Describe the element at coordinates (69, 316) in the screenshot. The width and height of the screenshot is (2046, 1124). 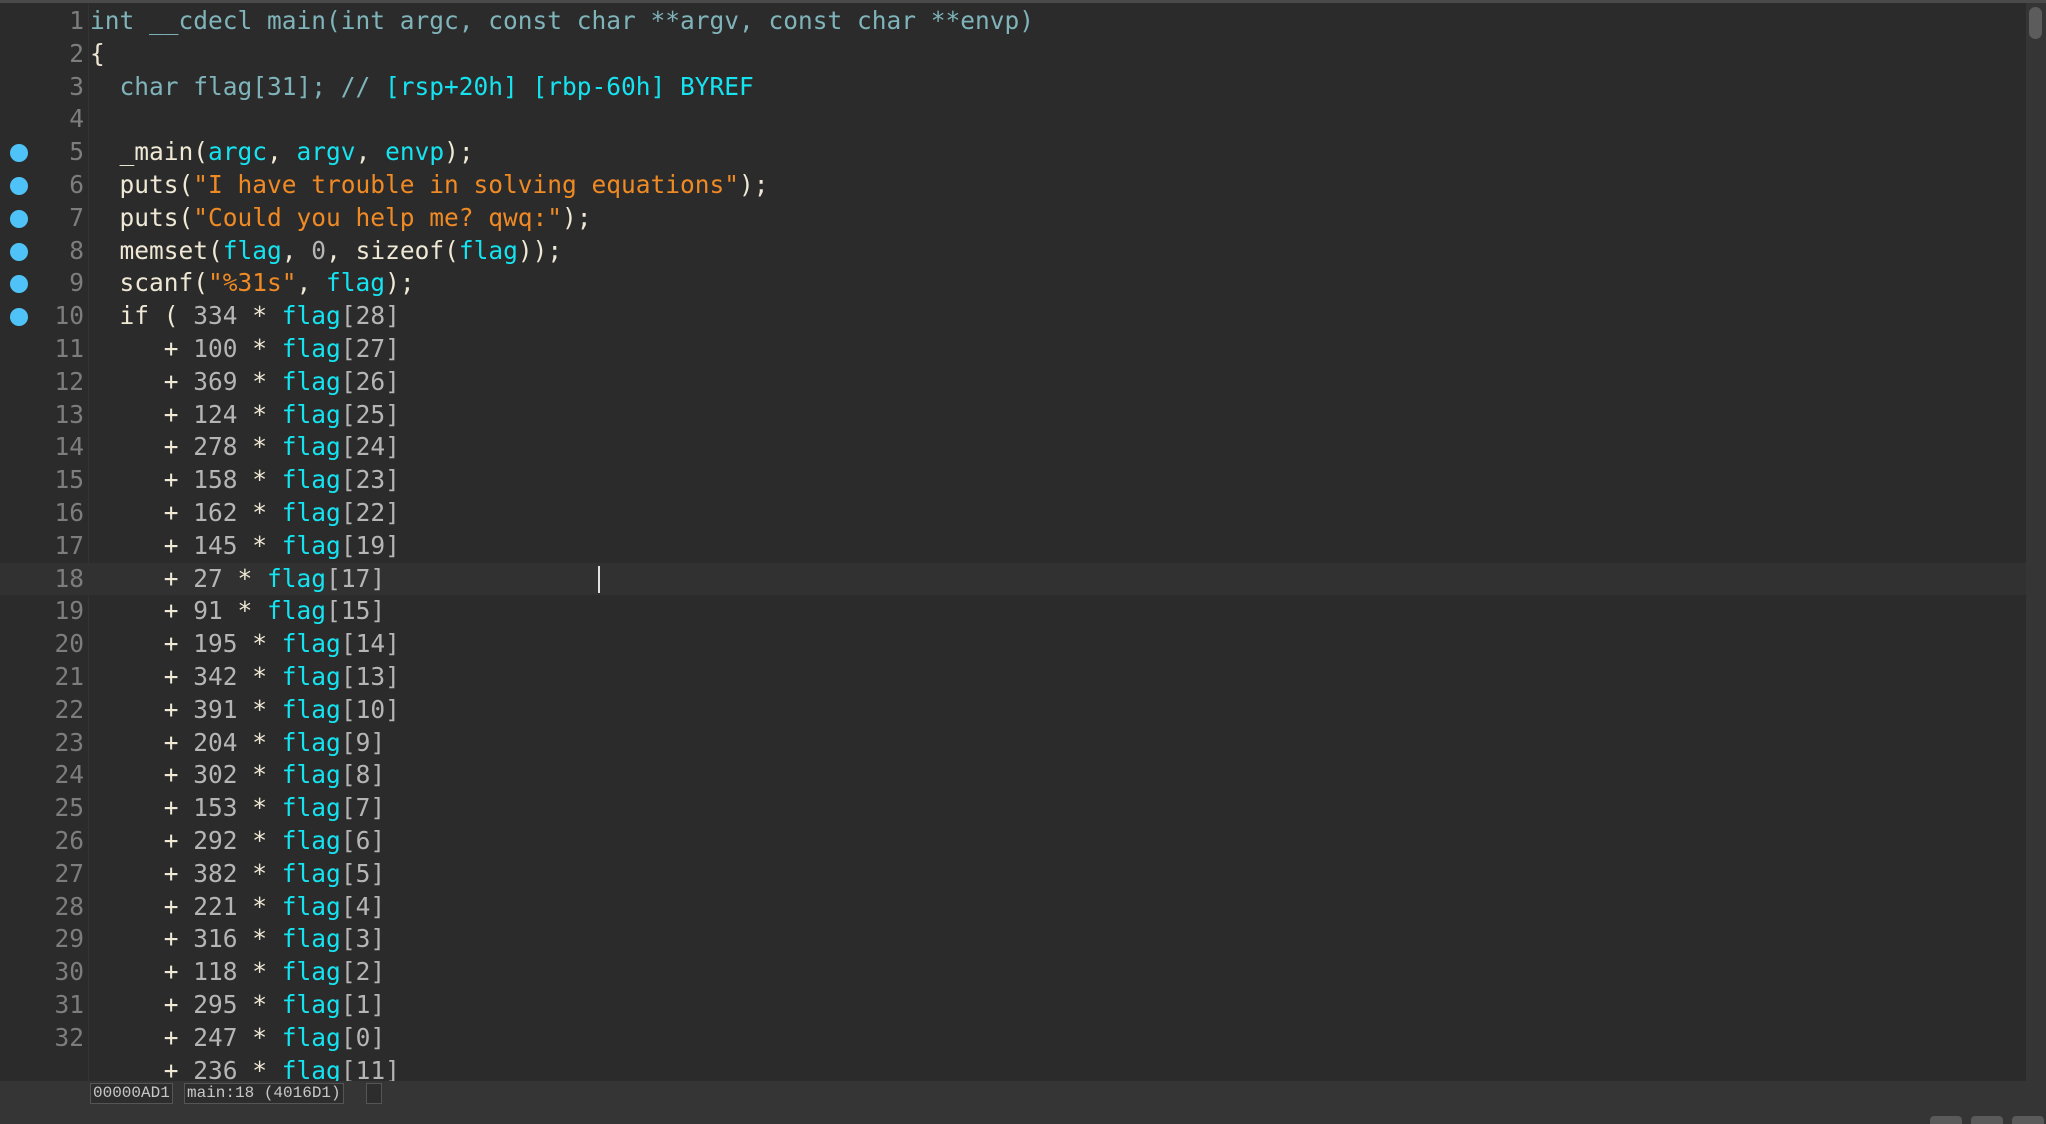
I see `line-number: 10` at that location.